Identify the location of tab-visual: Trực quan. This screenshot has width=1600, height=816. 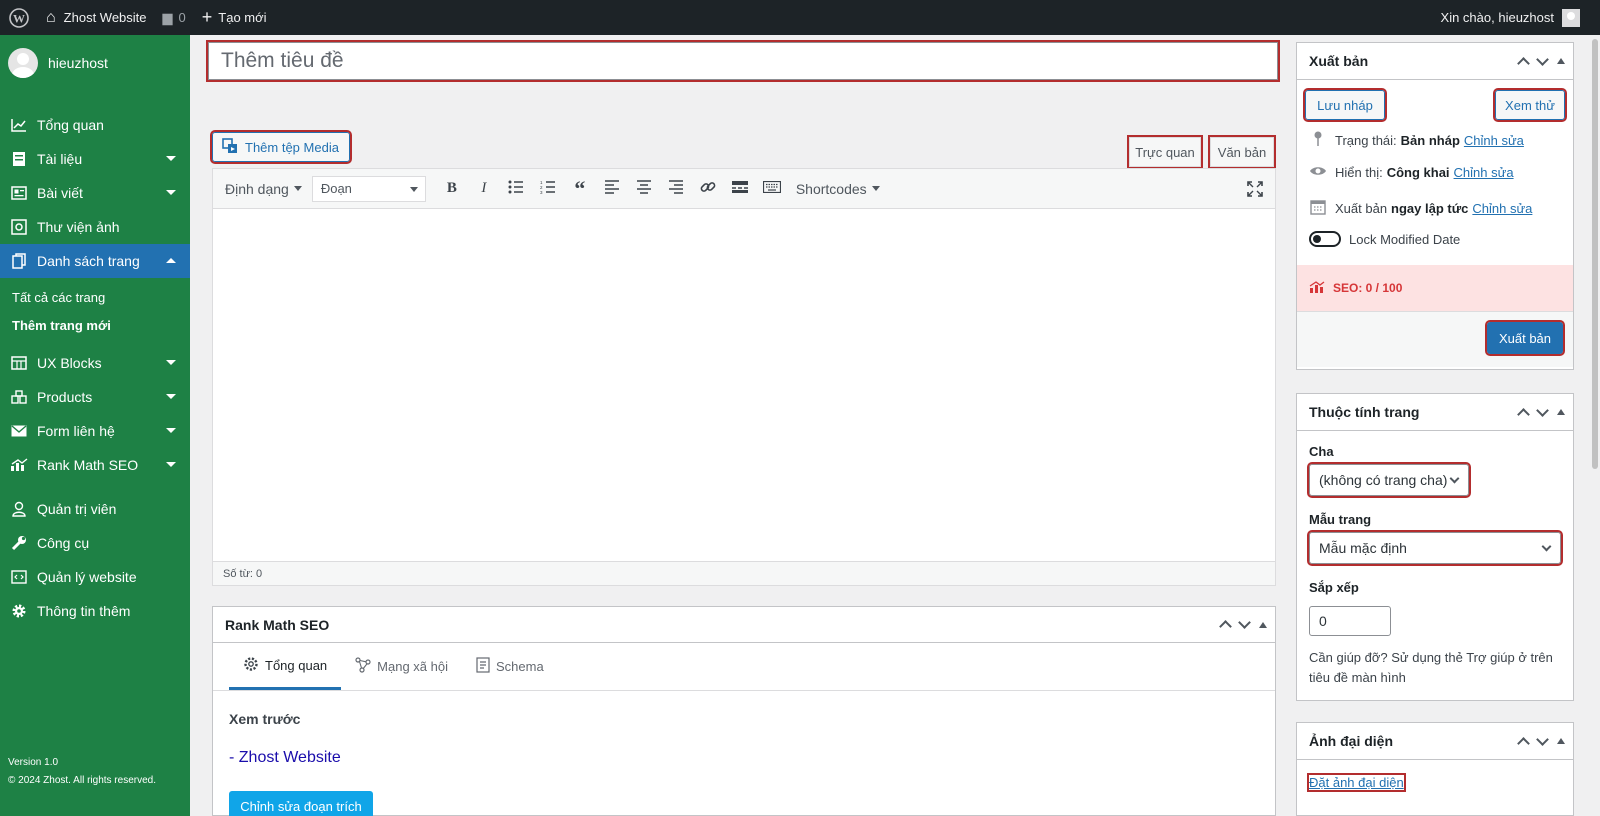
(1165, 152).